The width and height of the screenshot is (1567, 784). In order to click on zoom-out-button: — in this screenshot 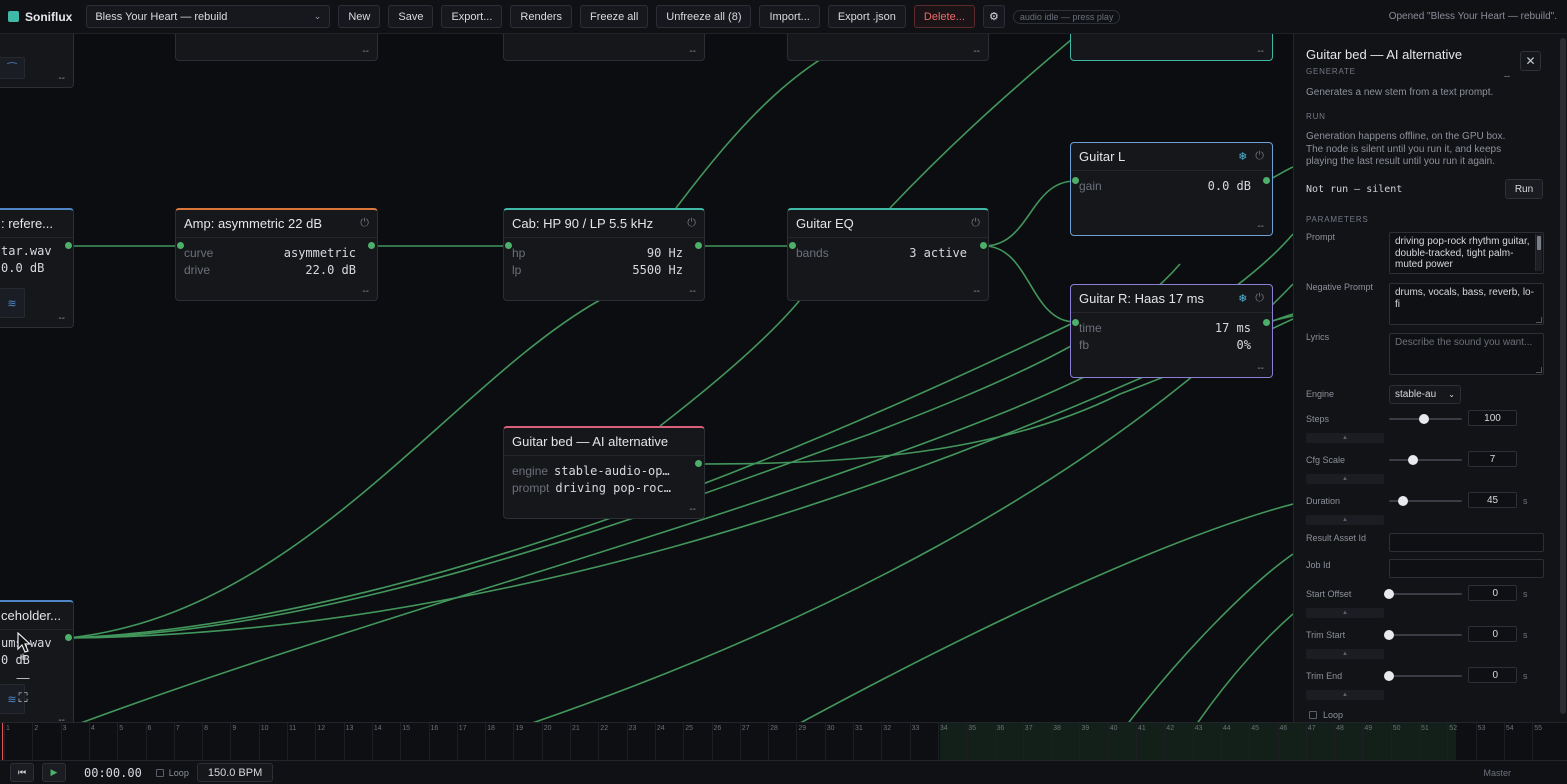, I will do `click(23, 677)`.